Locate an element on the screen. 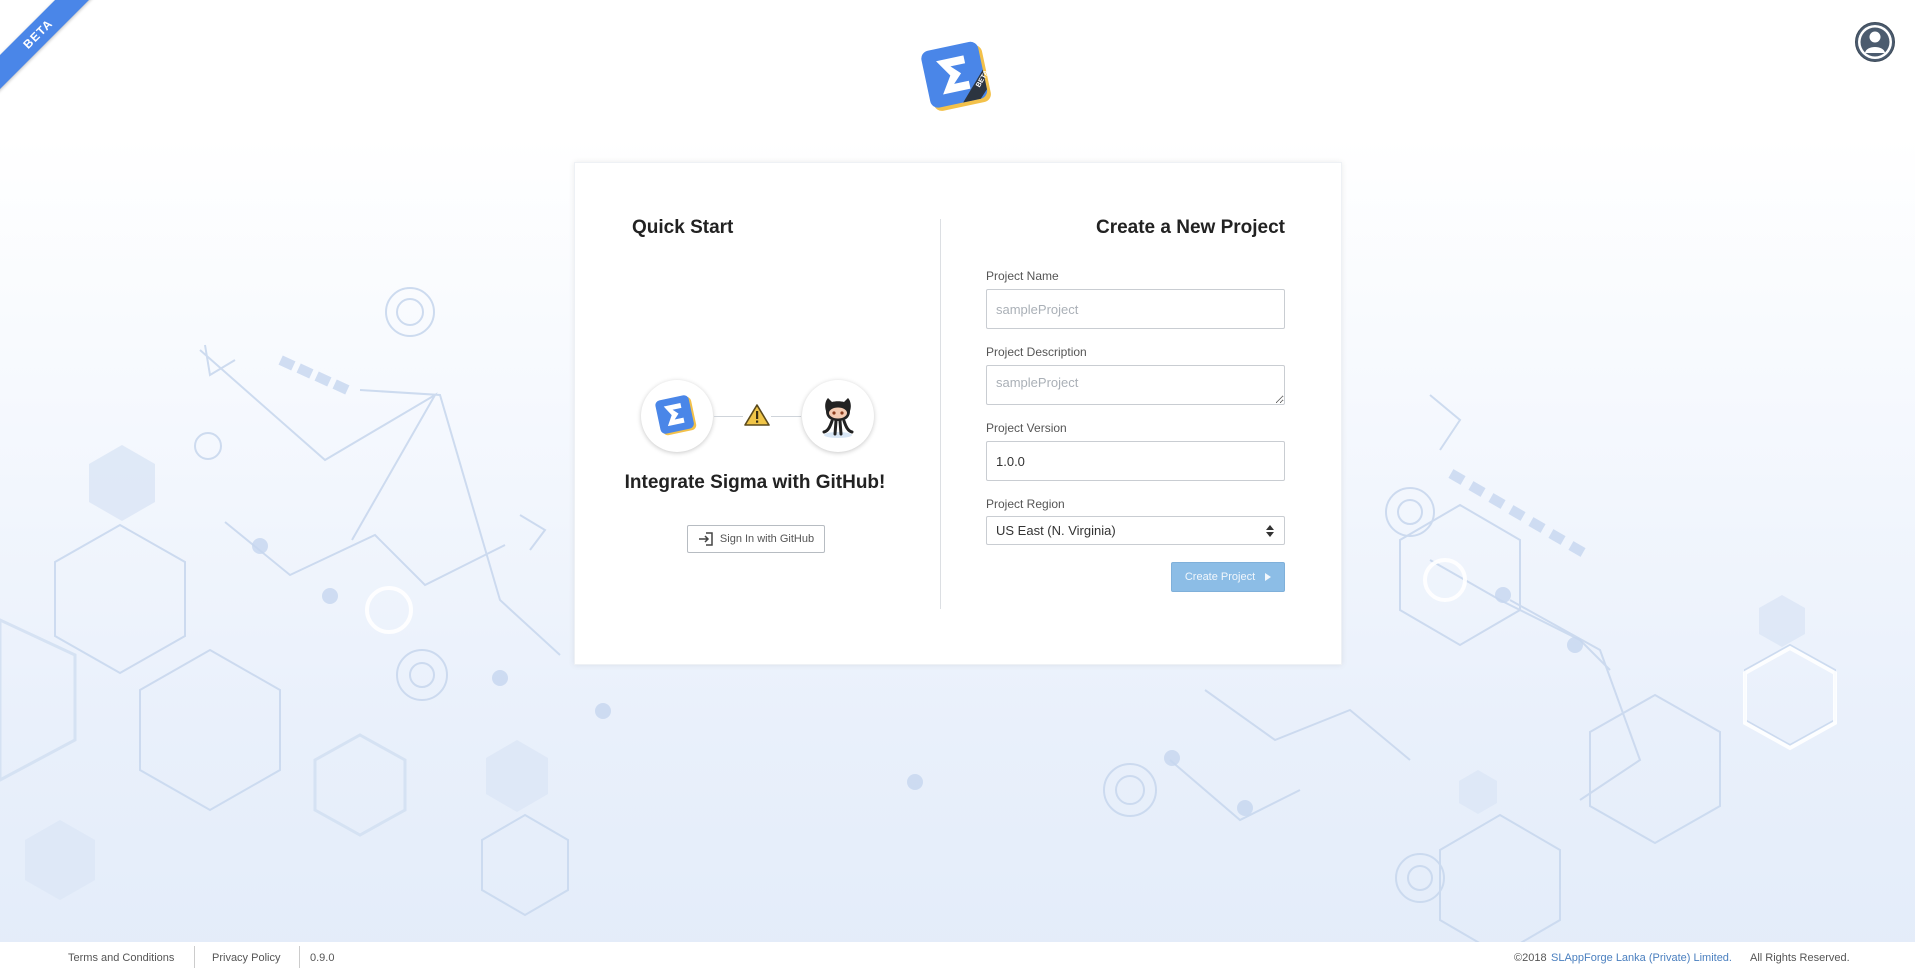 This screenshot has height=972, width=1915. github-octocat-icon is located at coordinates (838, 418).